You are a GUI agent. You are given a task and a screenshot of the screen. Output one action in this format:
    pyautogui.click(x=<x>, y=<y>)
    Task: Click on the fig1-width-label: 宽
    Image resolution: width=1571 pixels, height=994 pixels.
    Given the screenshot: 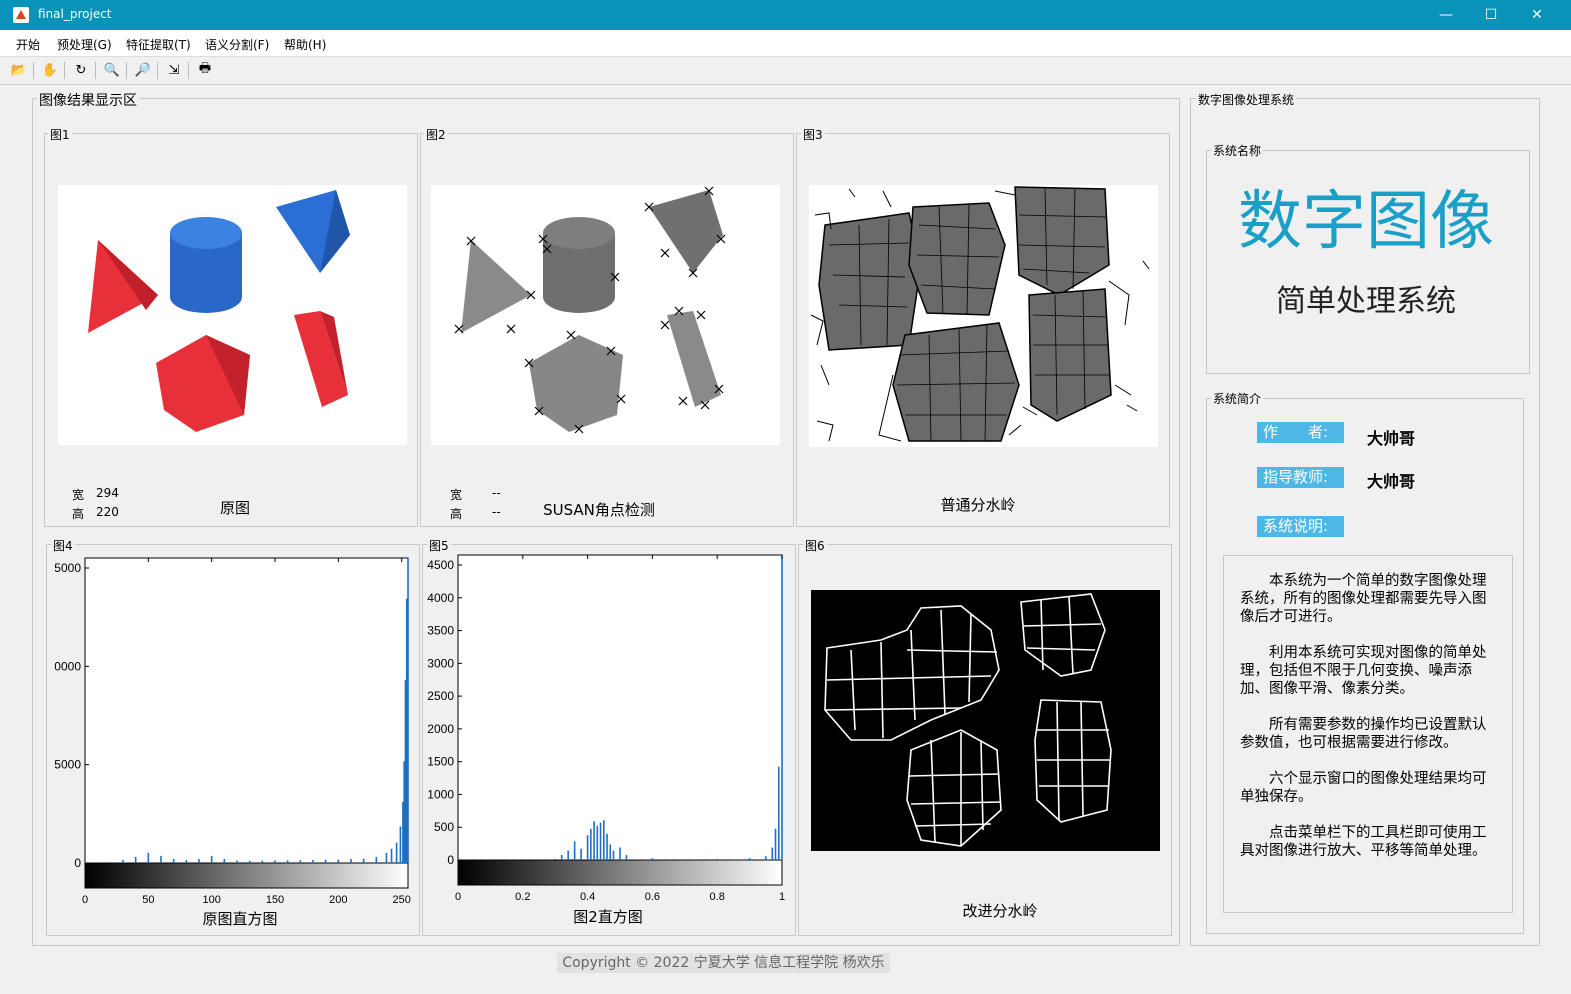 What is the action you would take?
    pyautogui.click(x=78, y=495)
    